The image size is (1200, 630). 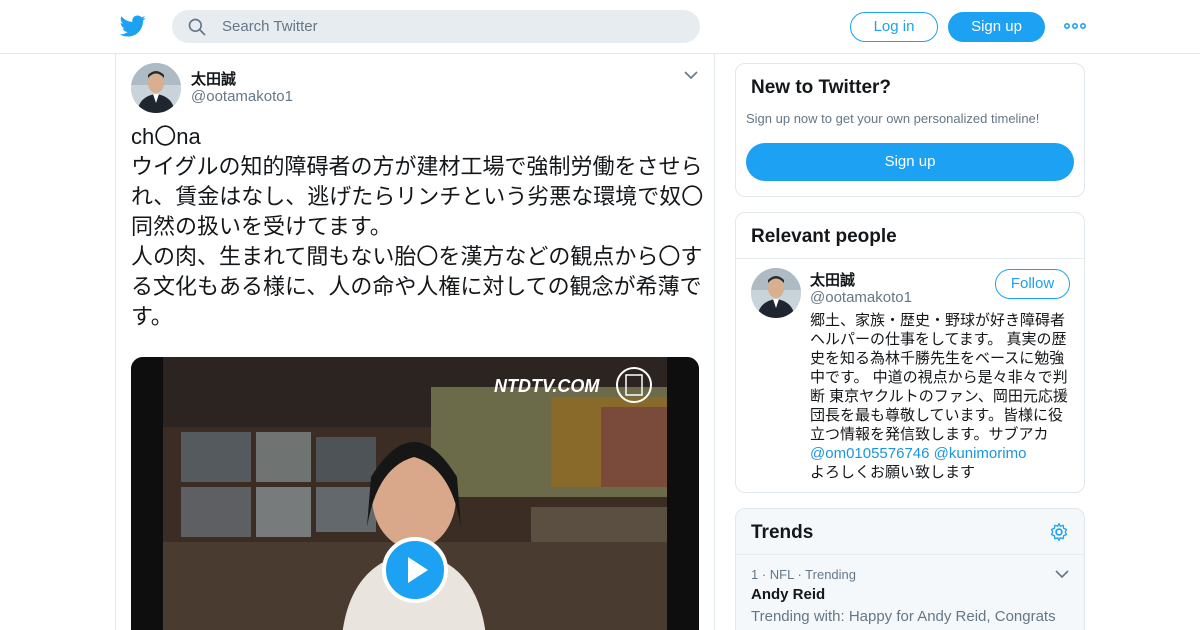 I want to click on play-button, so click(x=415, y=570).